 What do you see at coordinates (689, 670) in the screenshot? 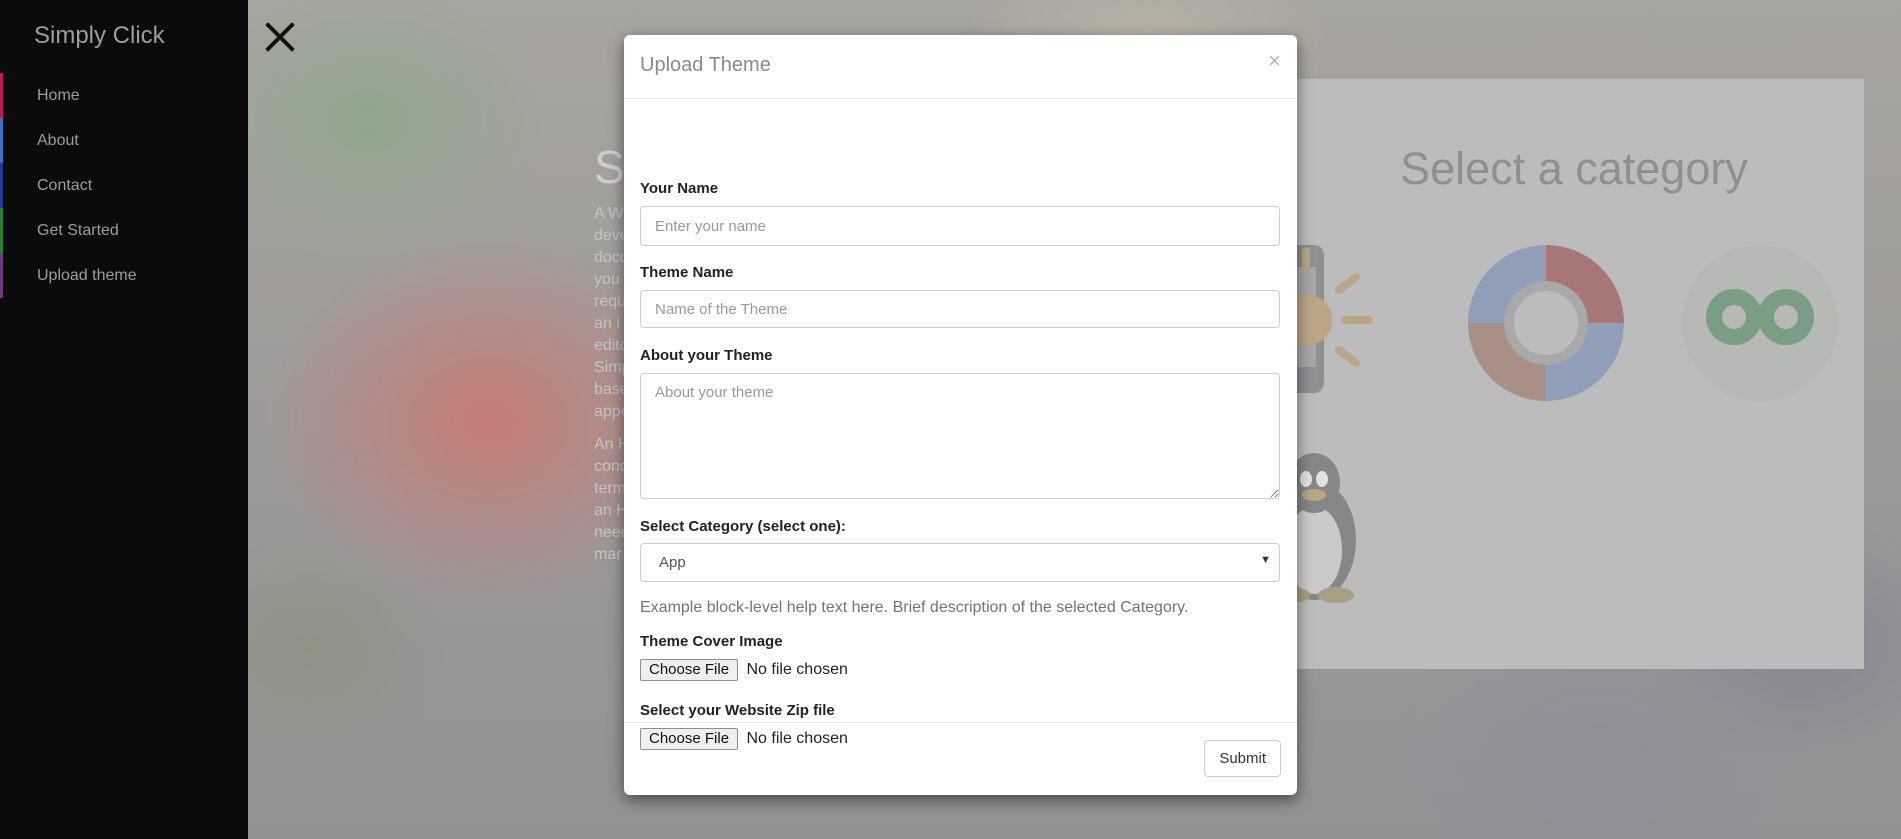
I see `cover-image-choose-file-button: Choose File` at bounding box center [689, 670].